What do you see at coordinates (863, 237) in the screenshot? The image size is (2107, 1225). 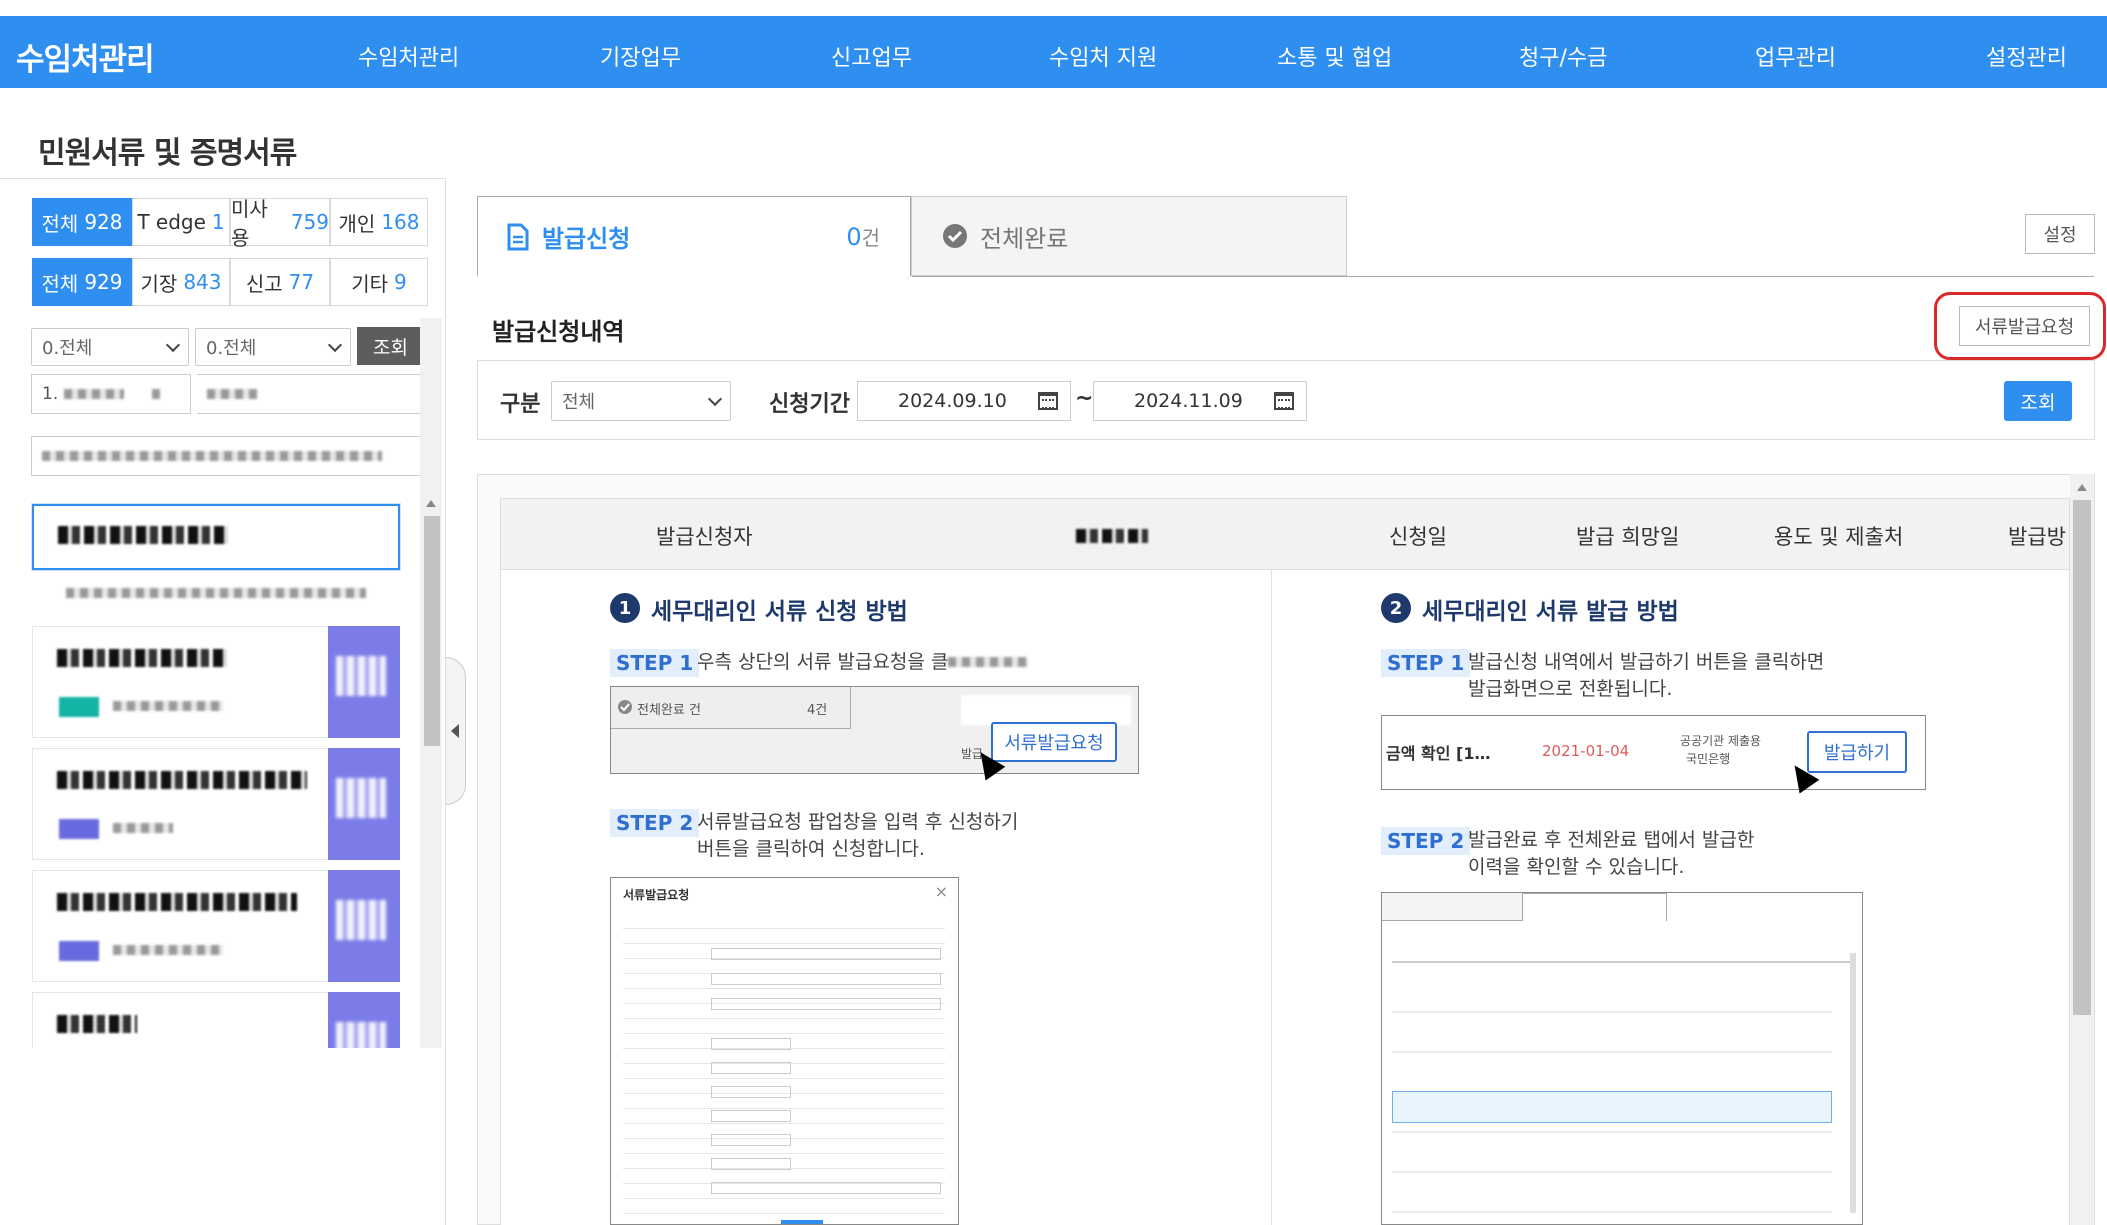 I see `tab-request-count: 0건` at bounding box center [863, 237].